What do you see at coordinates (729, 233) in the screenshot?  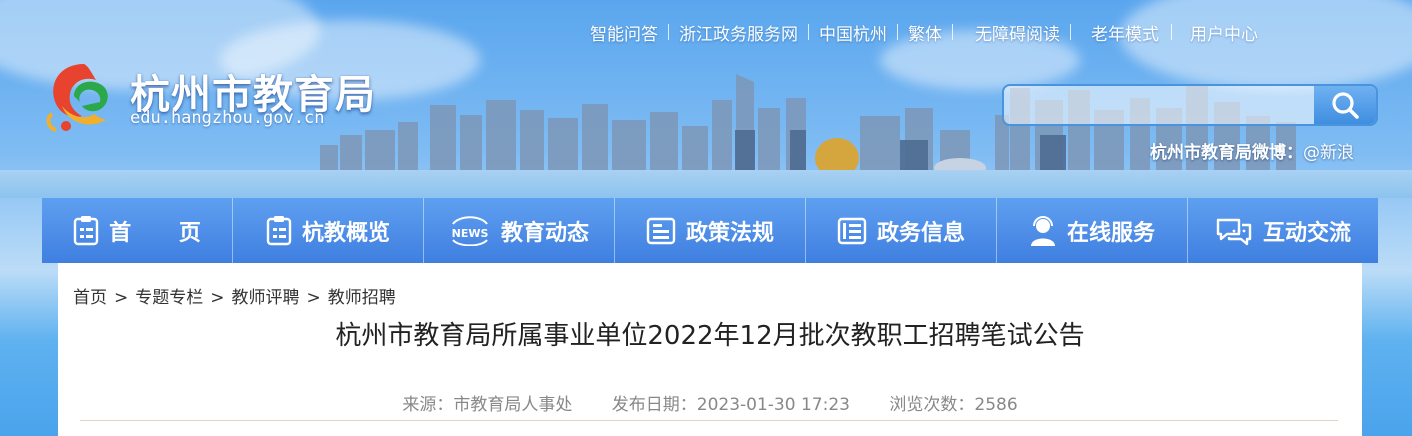 I see `nav-label: 政策法规` at bounding box center [729, 233].